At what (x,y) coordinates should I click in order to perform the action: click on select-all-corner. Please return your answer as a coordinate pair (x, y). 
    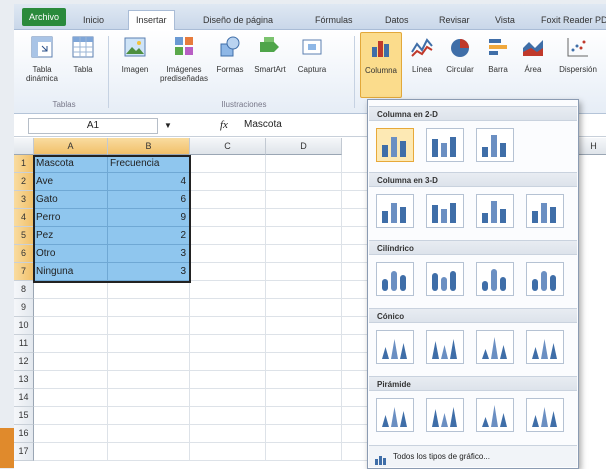
    Looking at the image, I should click on (24, 146).